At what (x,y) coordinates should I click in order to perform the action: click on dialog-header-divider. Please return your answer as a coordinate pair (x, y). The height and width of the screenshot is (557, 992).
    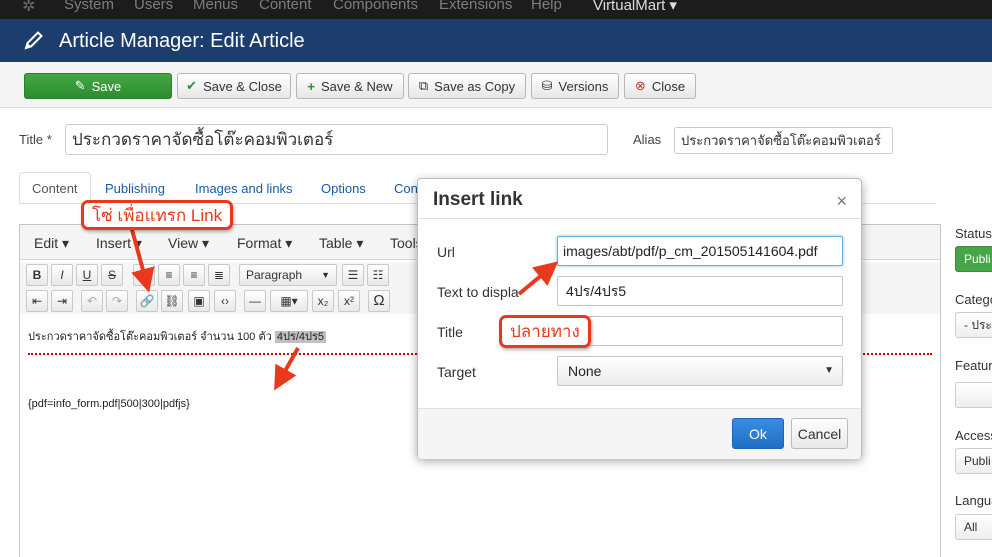
    Looking at the image, I should click on (639, 218).